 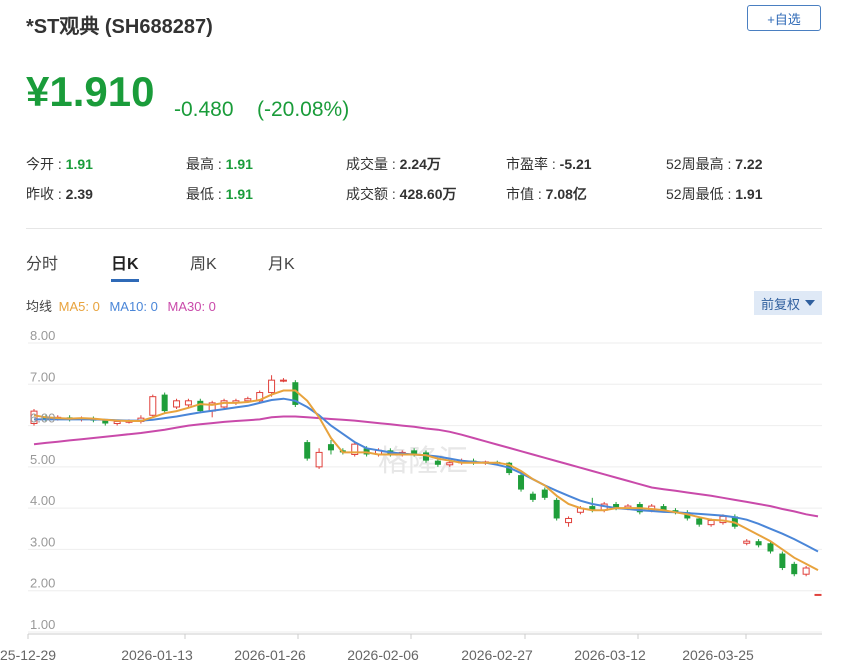 What do you see at coordinates (371, 194) in the screenshot?
I see `stat-label: 成交额 :` at bounding box center [371, 194].